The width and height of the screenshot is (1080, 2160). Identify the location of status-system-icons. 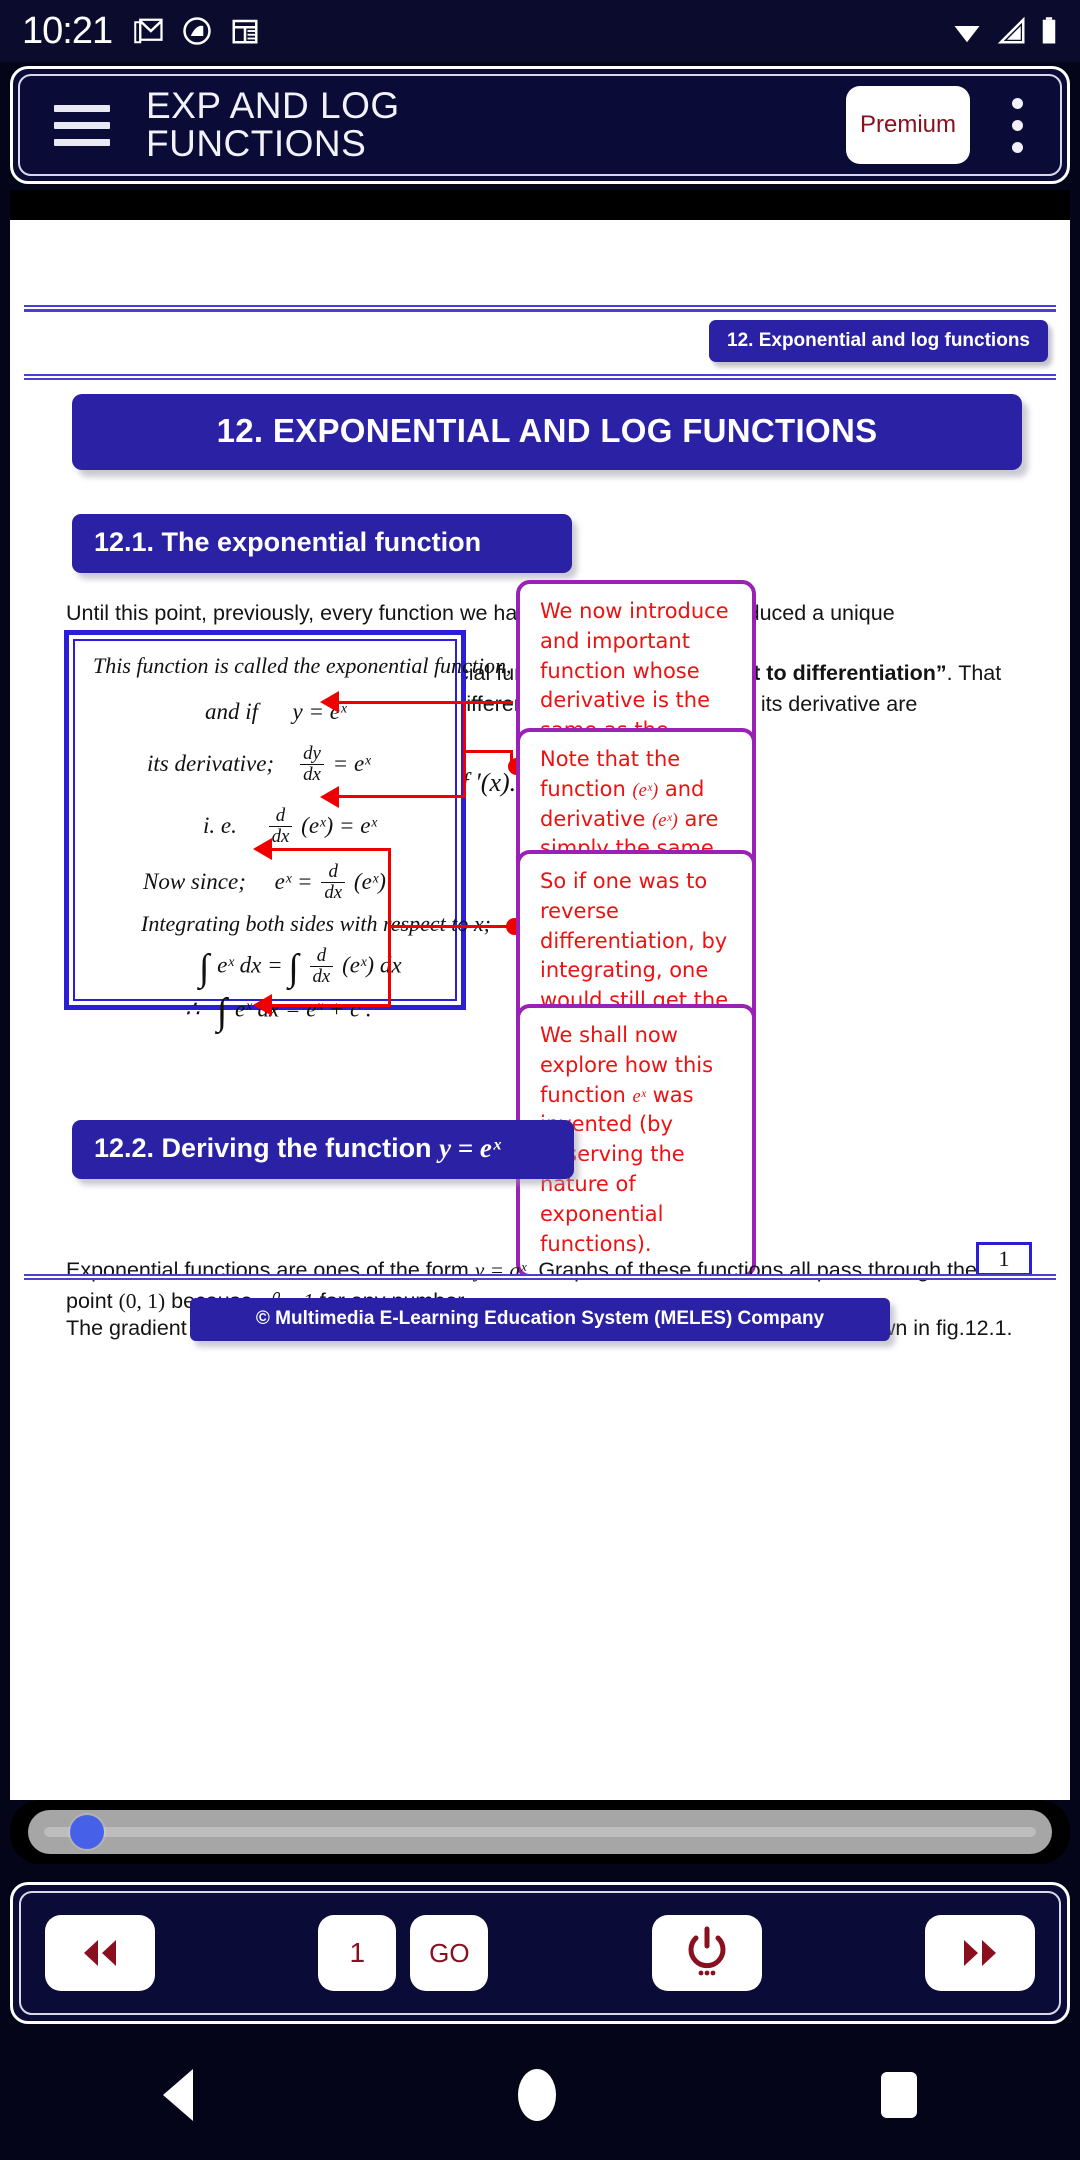
(1004, 31).